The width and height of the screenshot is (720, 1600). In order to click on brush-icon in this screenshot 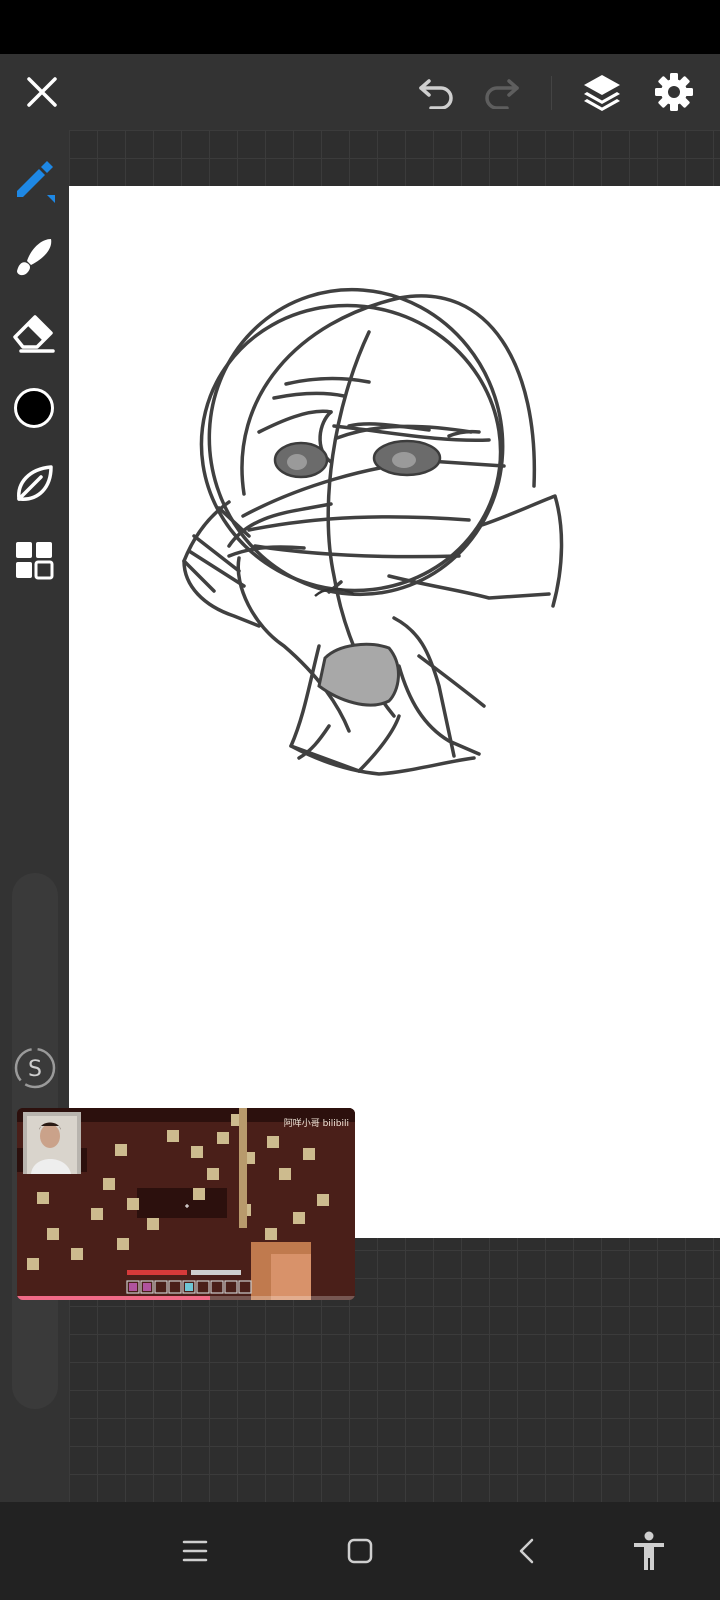, I will do `click(34, 257)`.